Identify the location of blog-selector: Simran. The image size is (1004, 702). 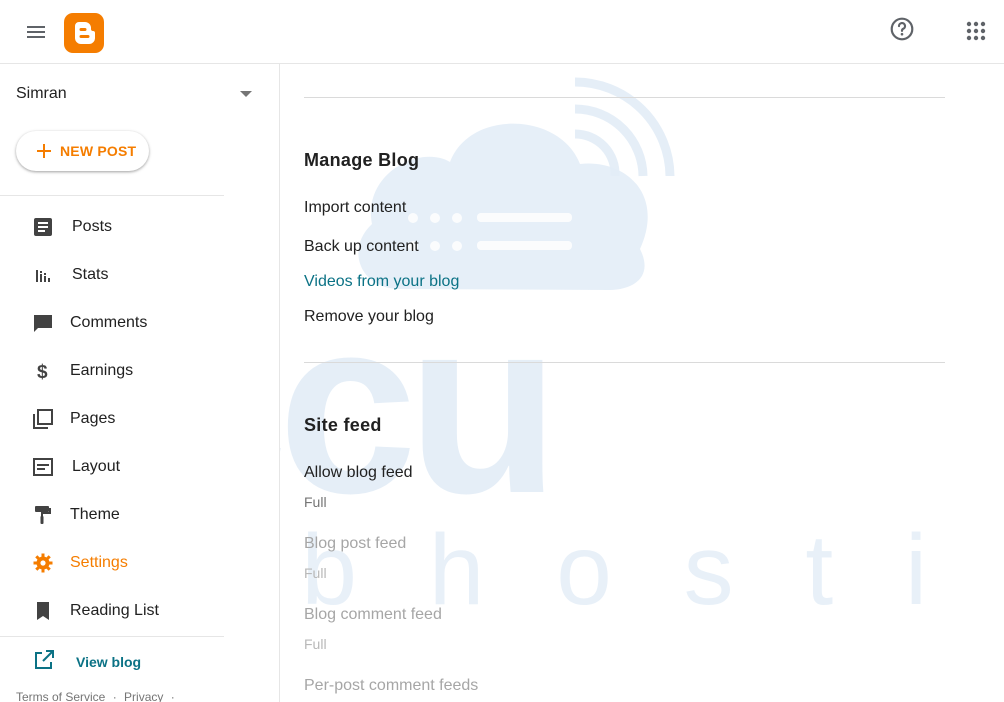
(140, 95).